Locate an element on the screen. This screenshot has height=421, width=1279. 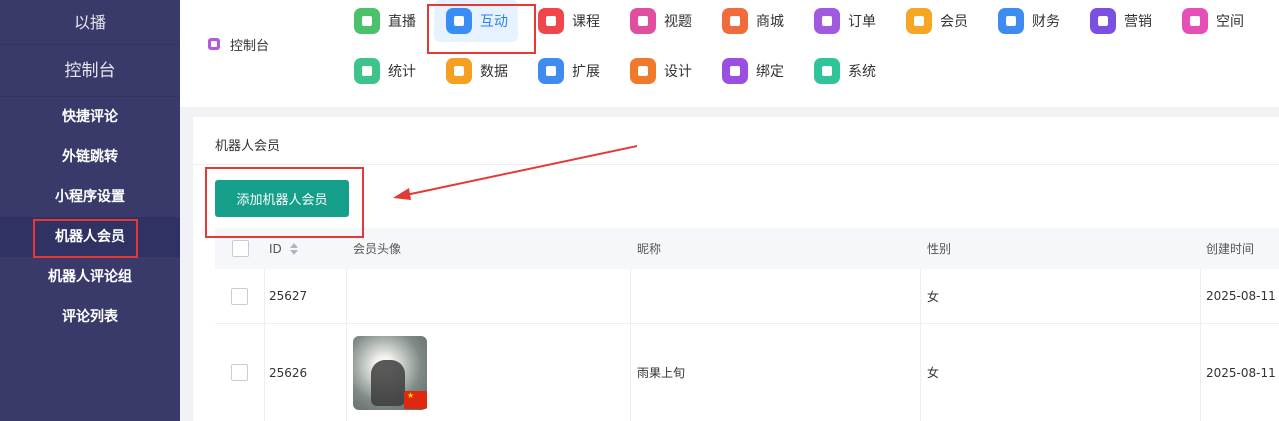
console-icon is located at coordinates (214, 44).